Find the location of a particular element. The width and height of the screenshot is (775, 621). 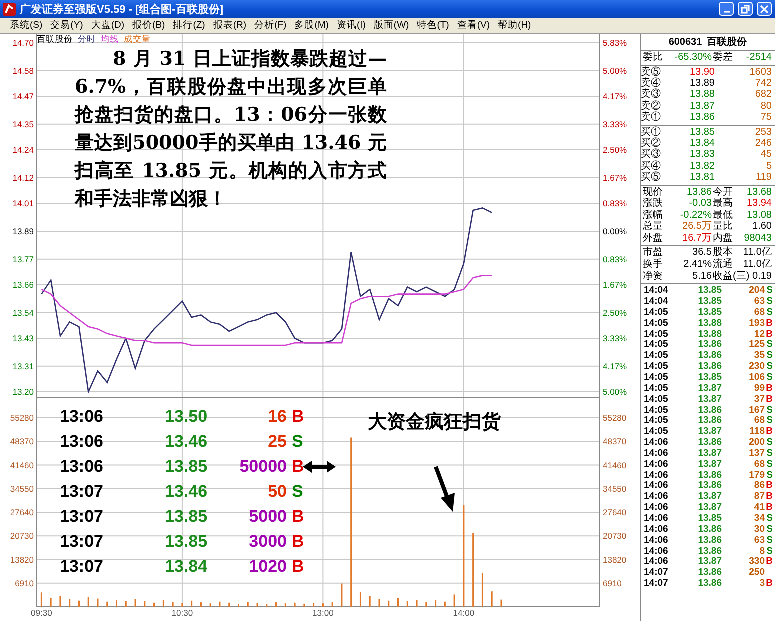

menu-item: 版面(W) is located at coordinates (392, 25).